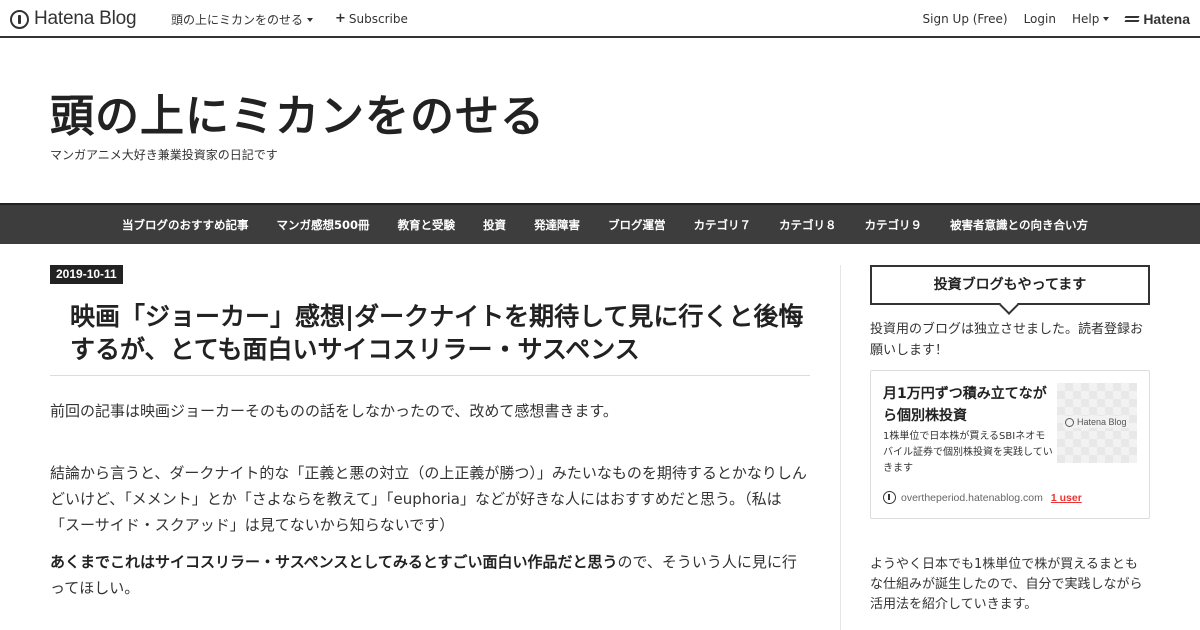 The image size is (1200, 630). I want to click on hatena-blog-logo: Hatena Blog, so click(73, 19).